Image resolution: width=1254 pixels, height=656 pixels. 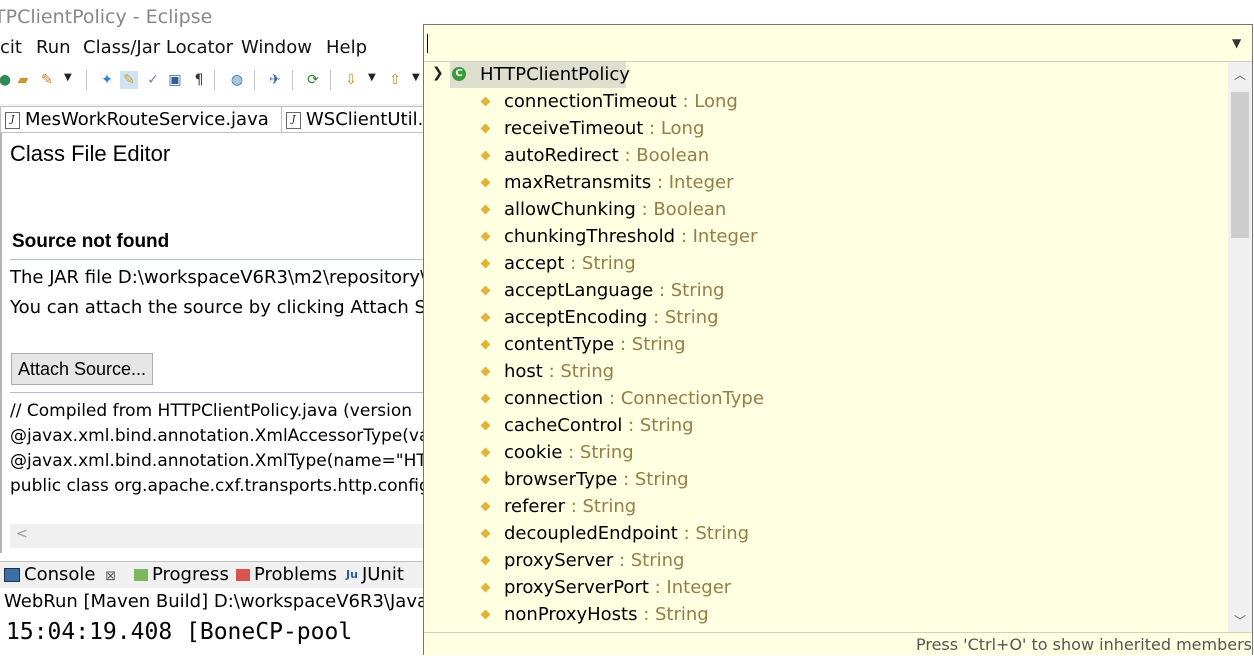 What do you see at coordinates (826, 588) in the screenshot?
I see `outline-field-item: proxyServerPort : Integer` at bounding box center [826, 588].